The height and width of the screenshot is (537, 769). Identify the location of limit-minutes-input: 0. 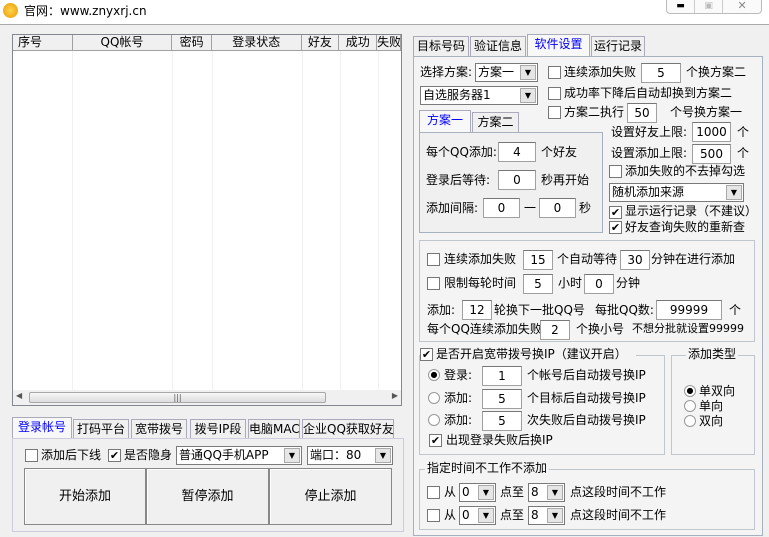
(599, 284).